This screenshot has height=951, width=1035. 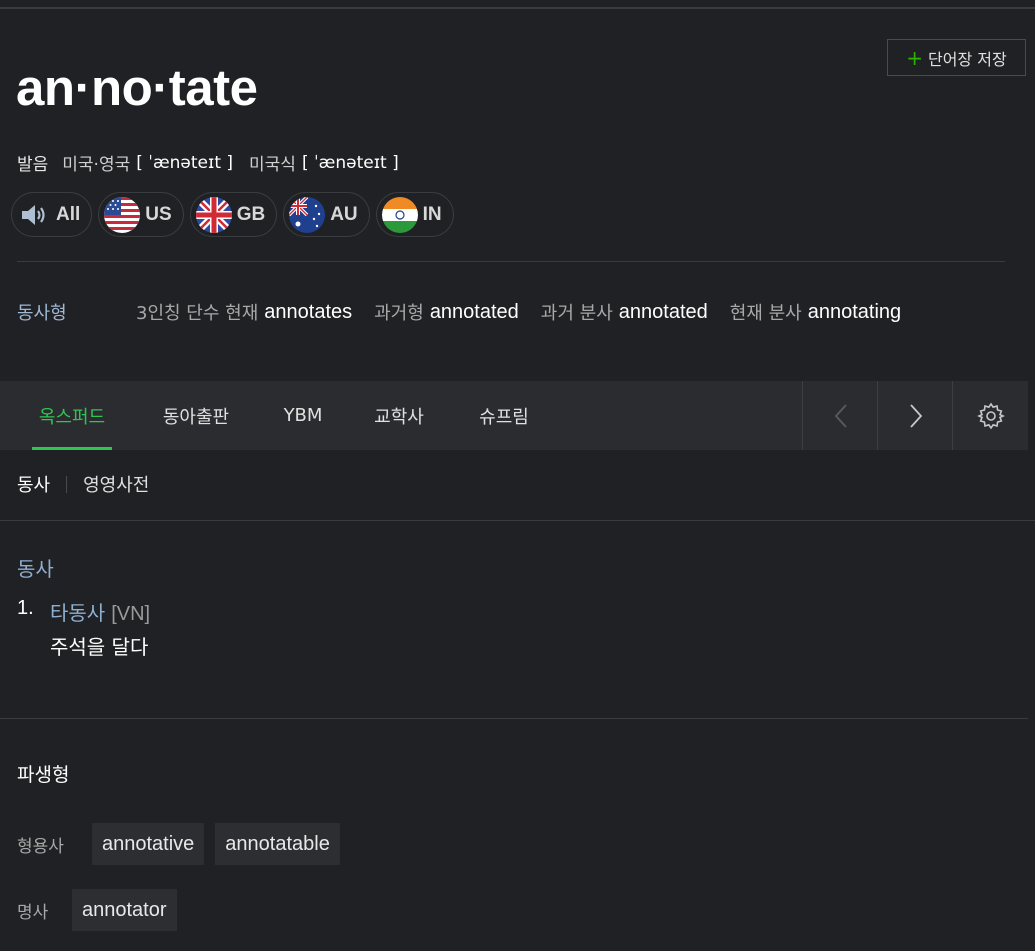 I want to click on tab-label: 옥스퍼드, so click(x=72, y=417).